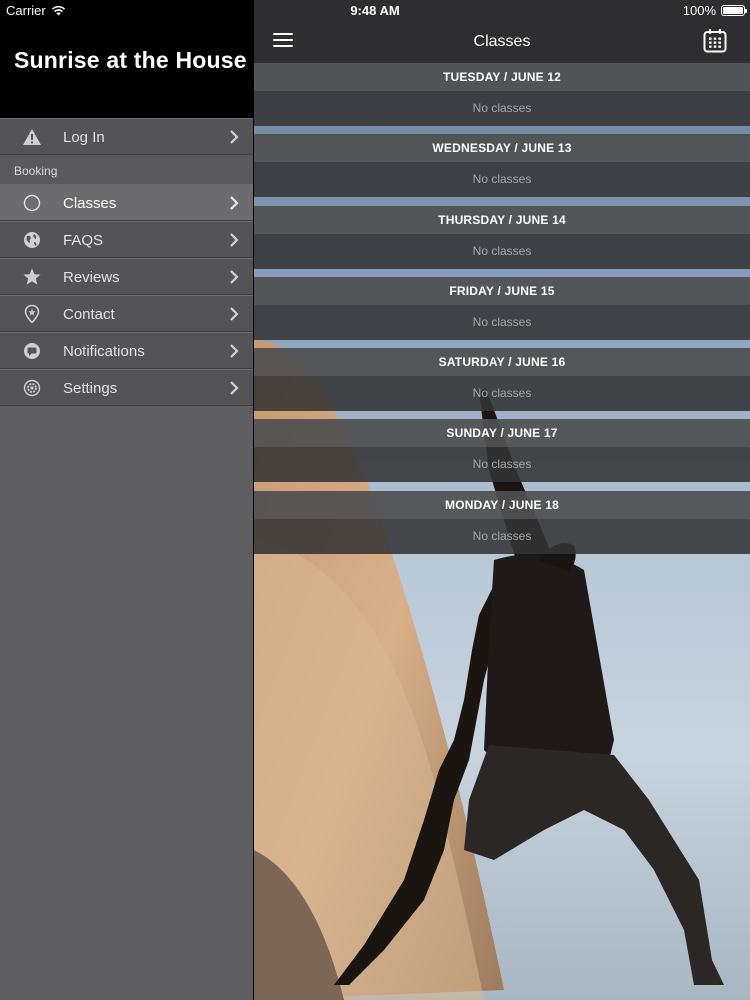  I want to click on battery-indicator: 100%, so click(714, 10).